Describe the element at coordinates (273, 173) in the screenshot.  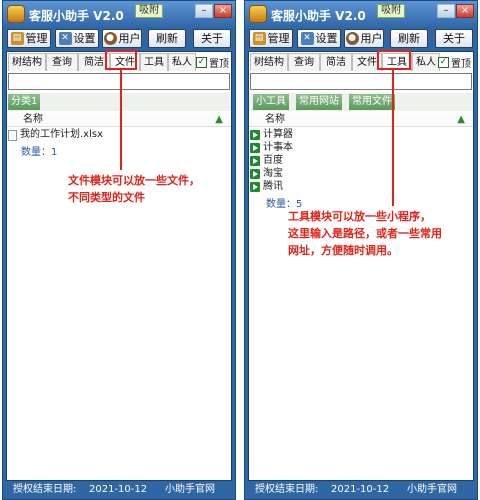
I see `item-label: 淘宝` at that location.